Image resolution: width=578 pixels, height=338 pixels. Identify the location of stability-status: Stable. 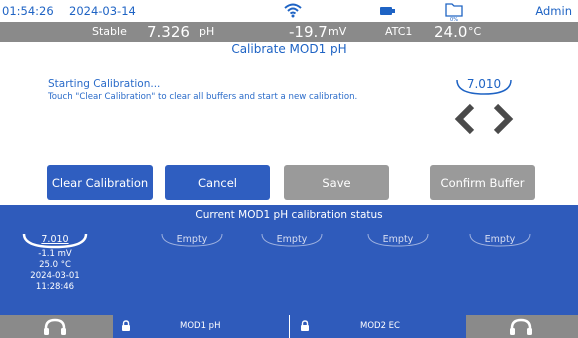
(109, 31).